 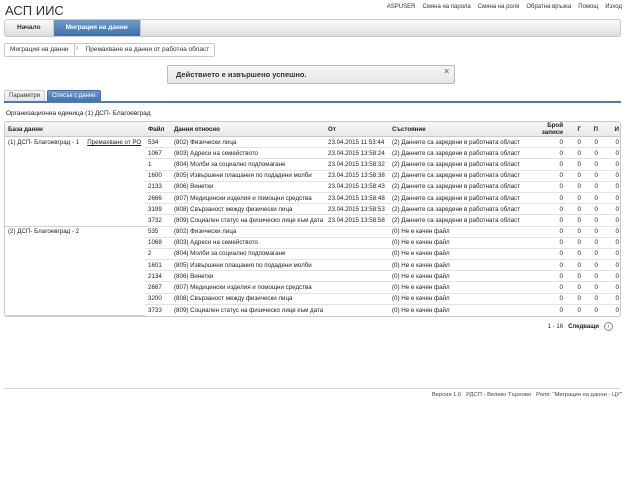 What do you see at coordinates (158, 129) in the screenshot?
I see `col-header-file: Файл` at bounding box center [158, 129].